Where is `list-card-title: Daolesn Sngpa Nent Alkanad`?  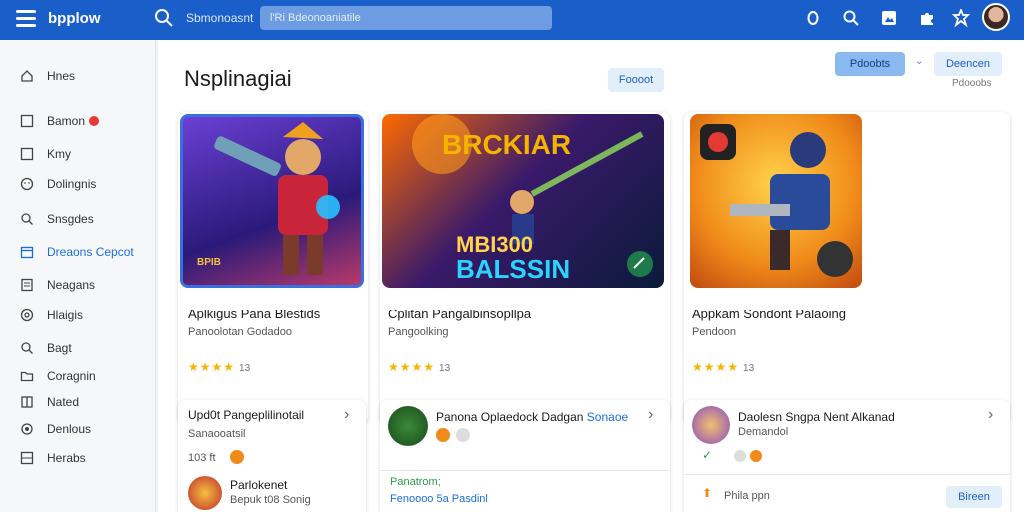 list-card-title: Daolesn Sngpa Nent Alkanad is located at coordinates (816, 417).